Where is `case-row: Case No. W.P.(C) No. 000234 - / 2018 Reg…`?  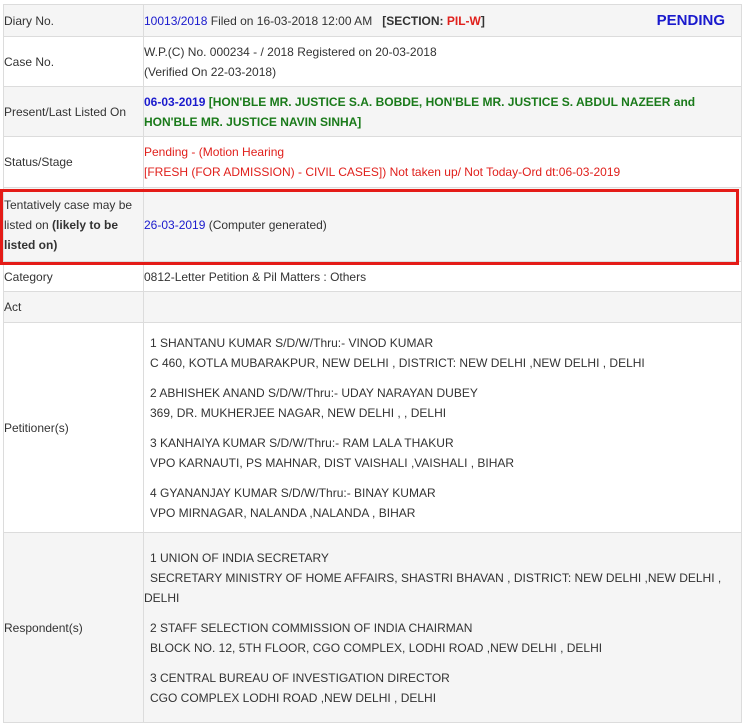 case-row: Case No. W.P.(C) No. 000234 - / 2018 Reg… is located at coordinates (372, 61).